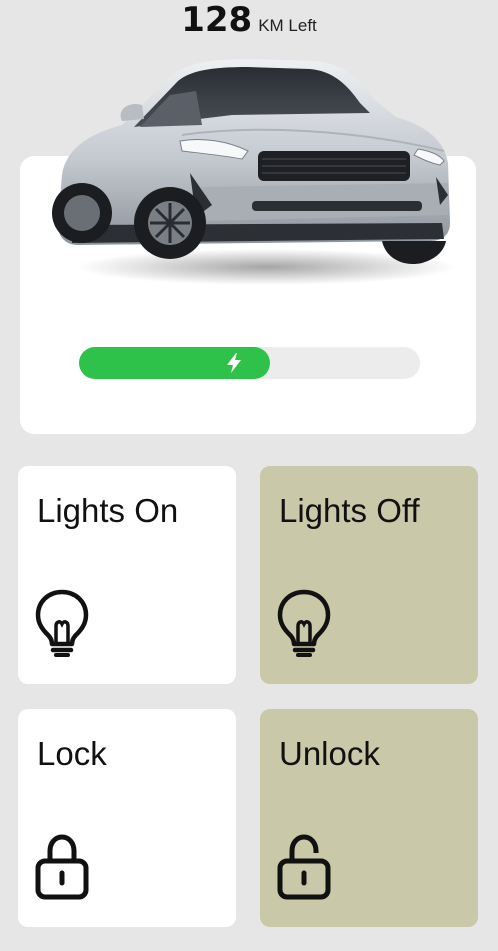 This screenshot has width=498, height=951. Describe the element at coordinates (369, 575) in the screenshot. I see `lights-off-button: Lights Off` at that location.